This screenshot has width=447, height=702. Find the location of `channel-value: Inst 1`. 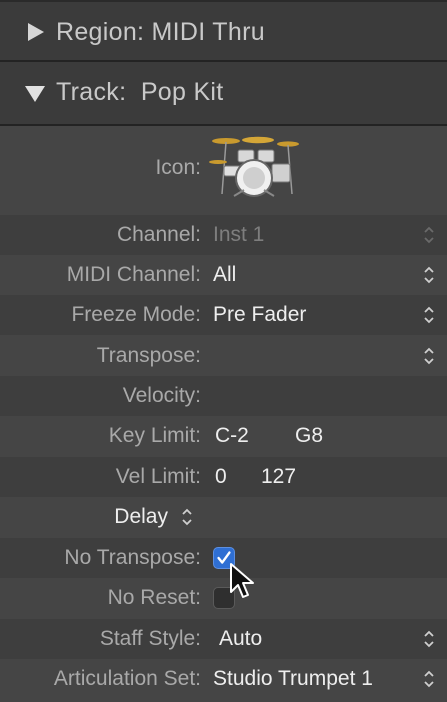

channel-value: Inst 1 is located at coordinates (238, 235).